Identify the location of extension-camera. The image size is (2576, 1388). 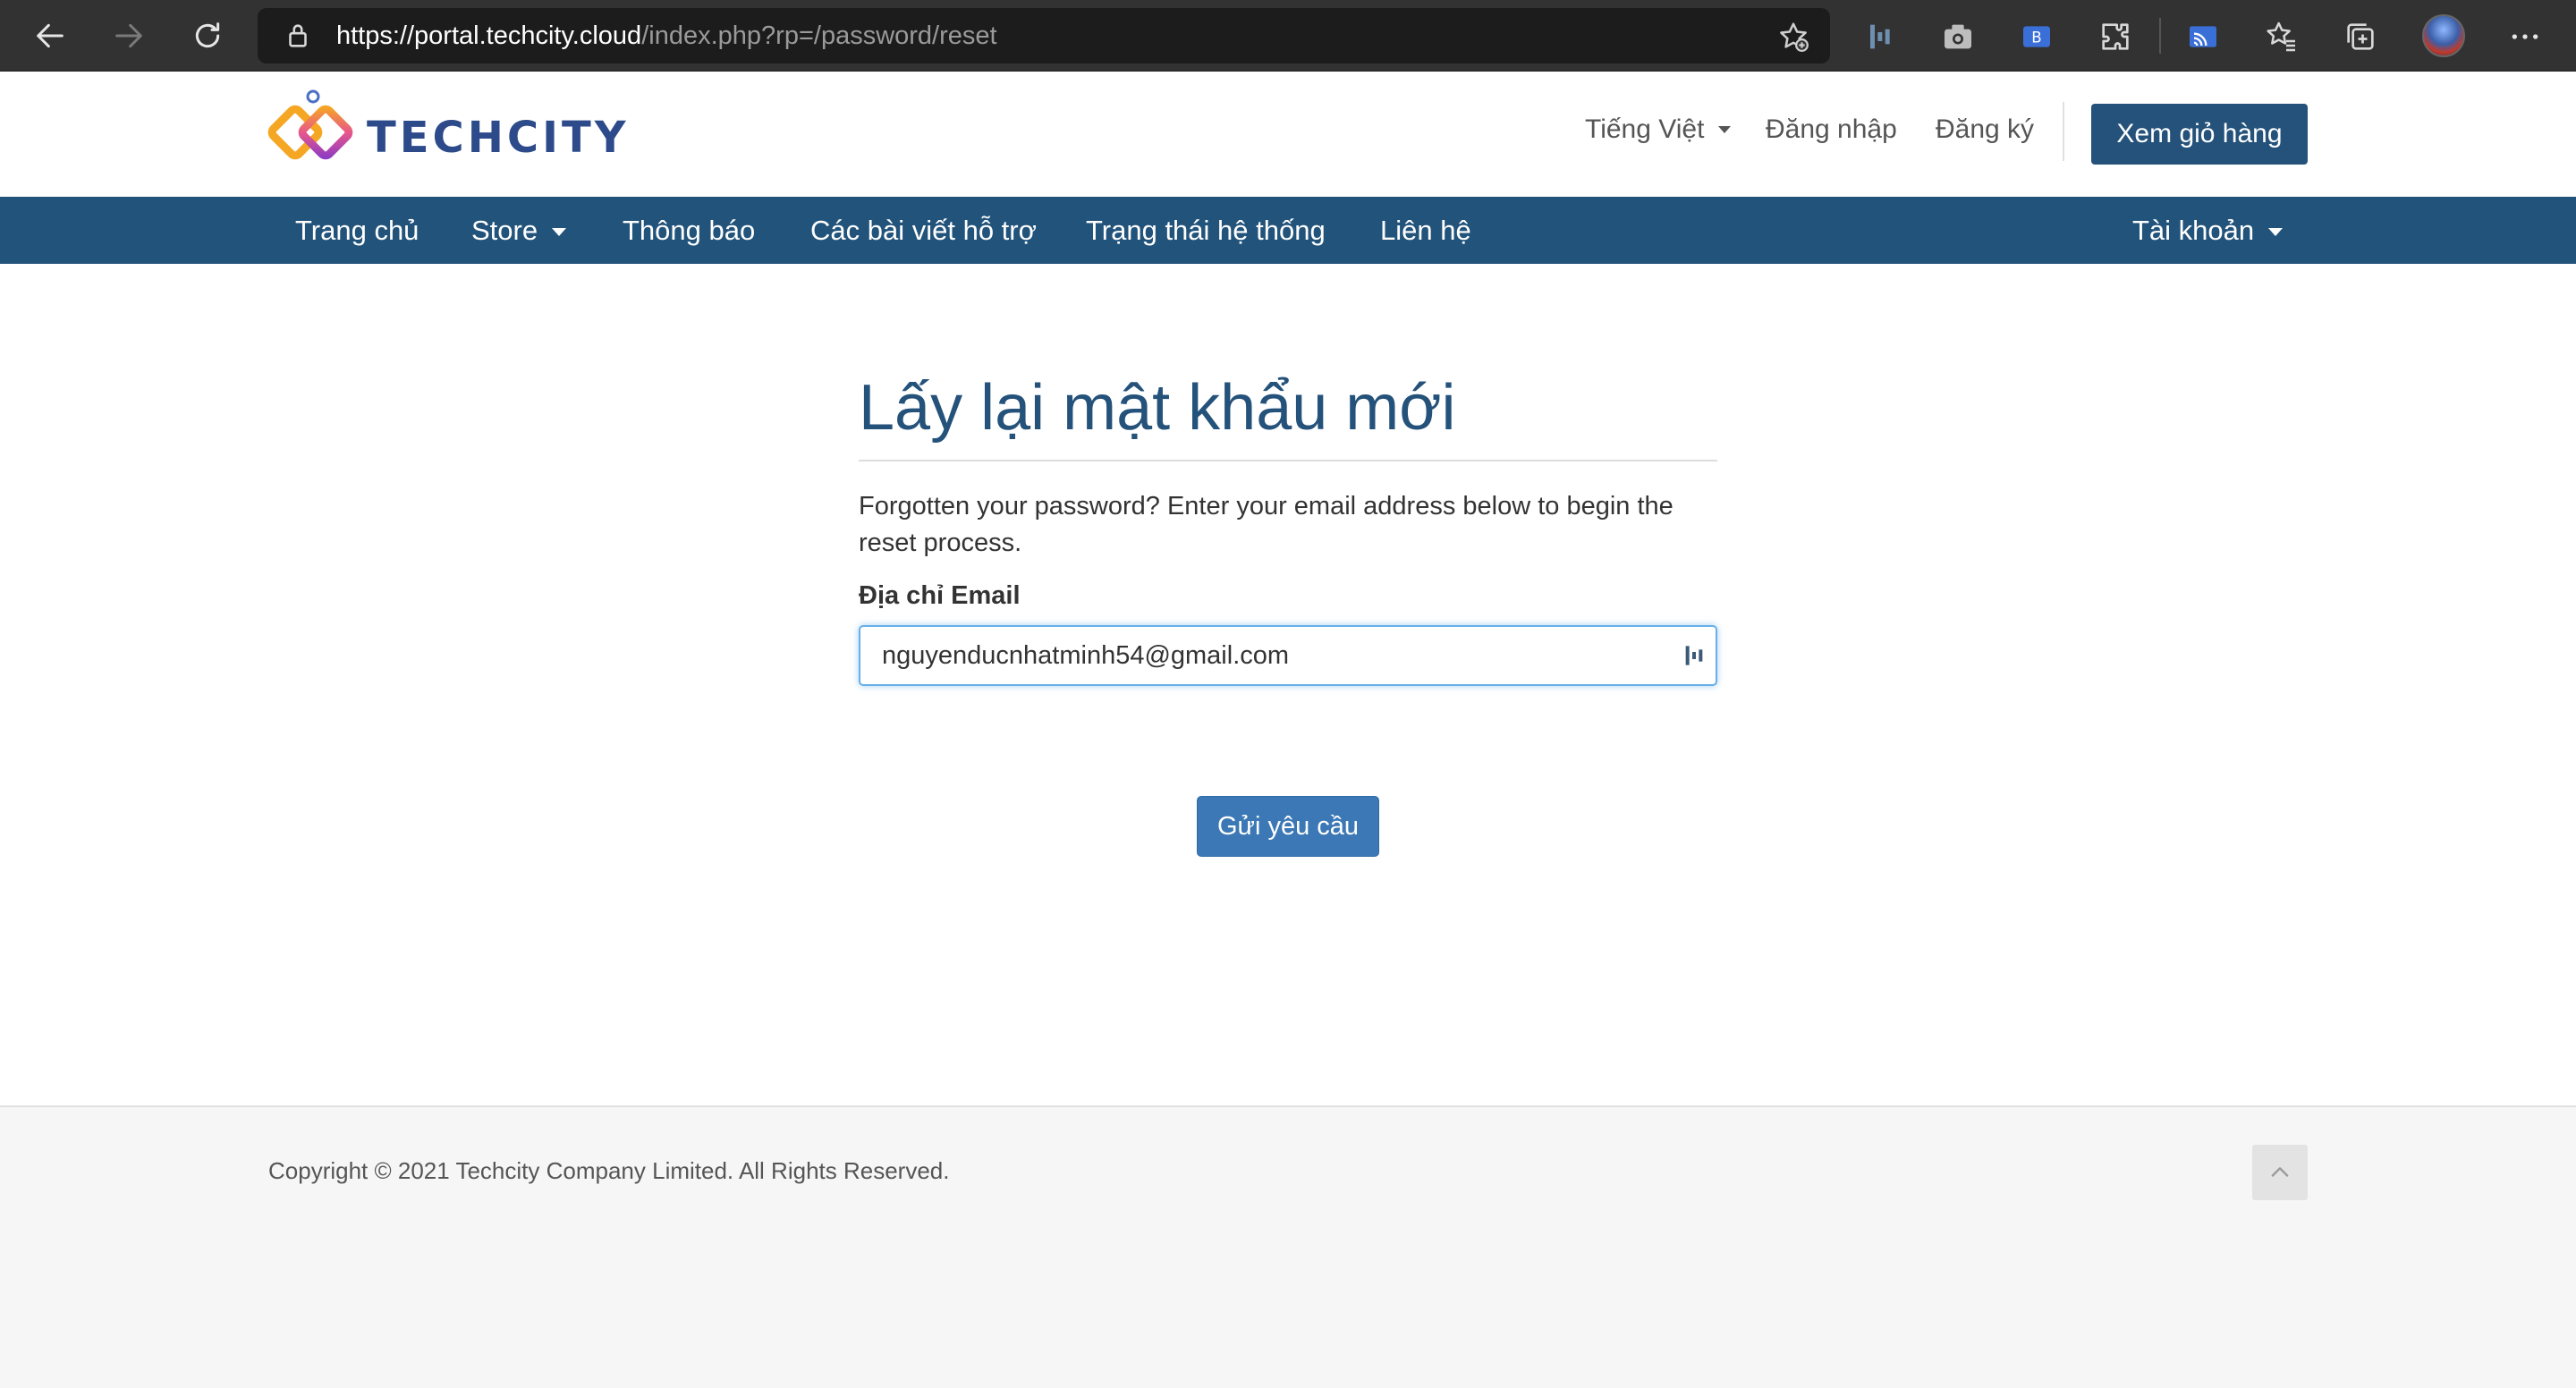
(1958, 37).